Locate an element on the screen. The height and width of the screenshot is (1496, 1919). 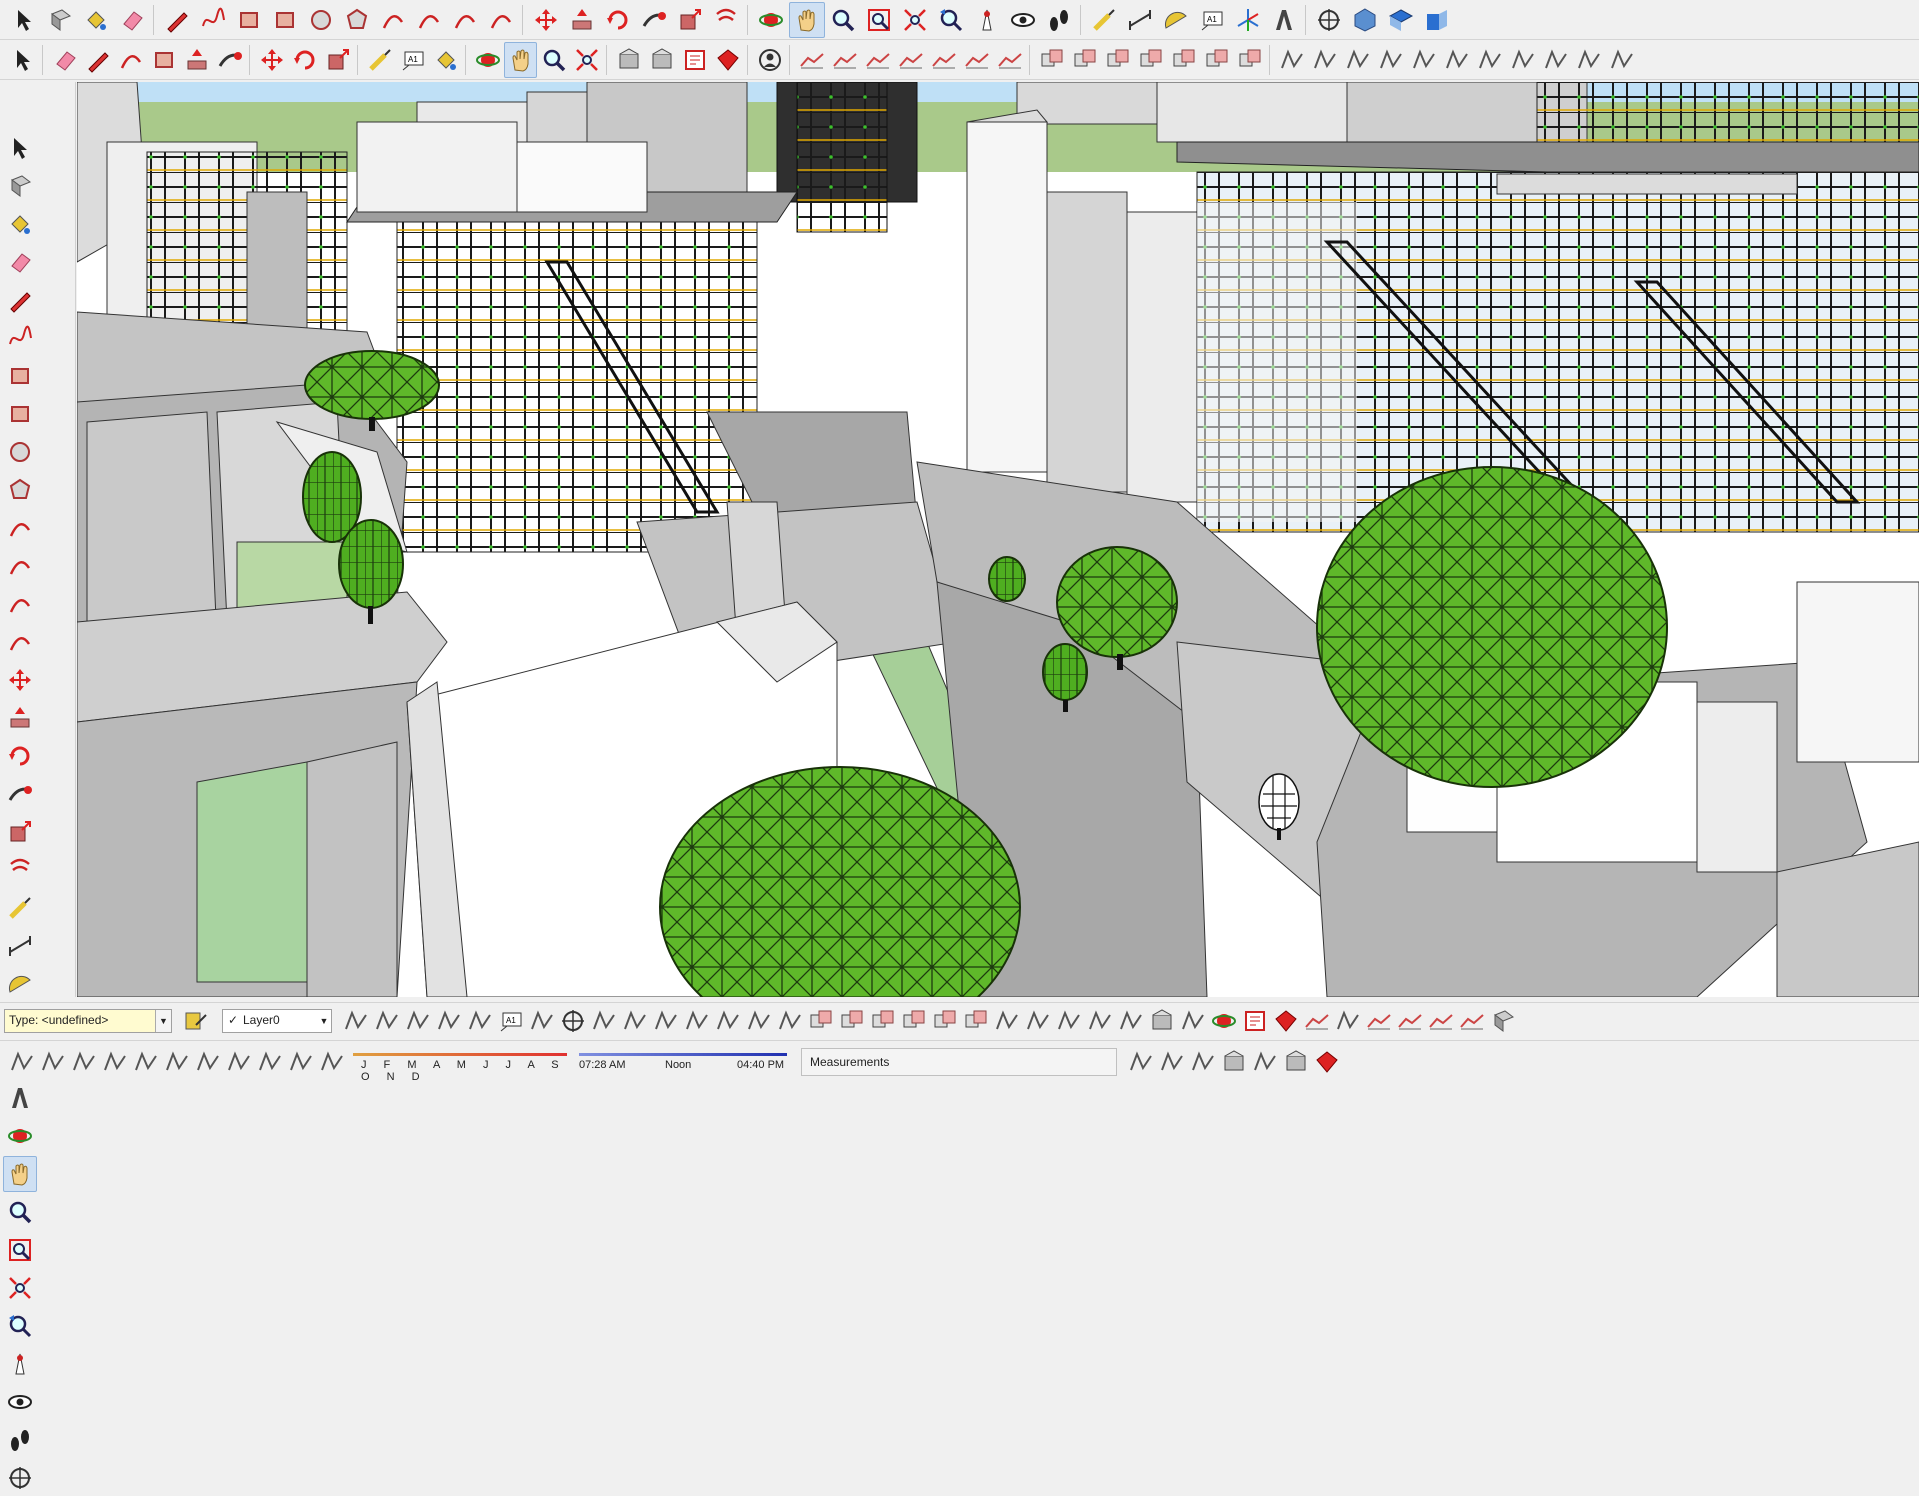
shadows-toggle-icon is located at coordinates (331, 1062).